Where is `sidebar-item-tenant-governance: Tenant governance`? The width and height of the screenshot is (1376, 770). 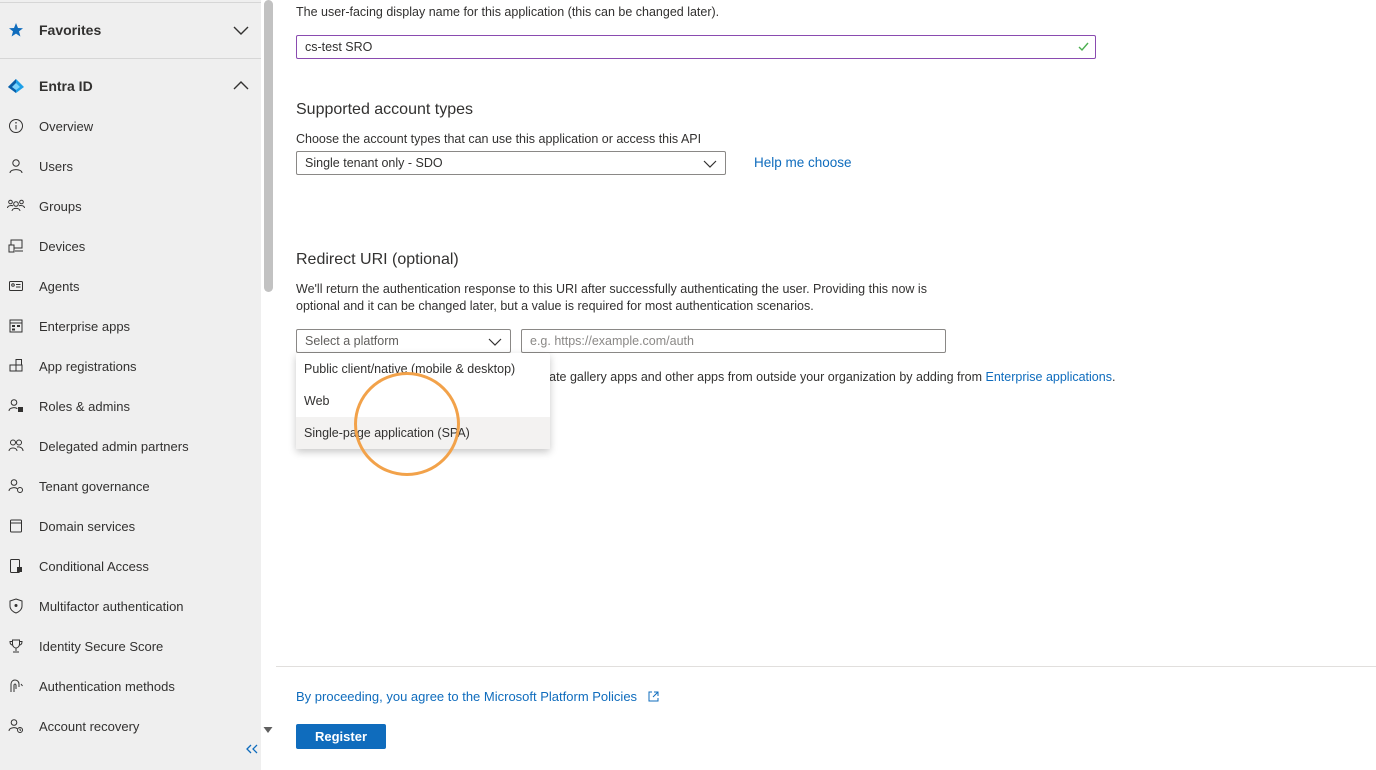 sidebar-item-tenant-governance: Tenant governance is located at coordinates (130, 486).